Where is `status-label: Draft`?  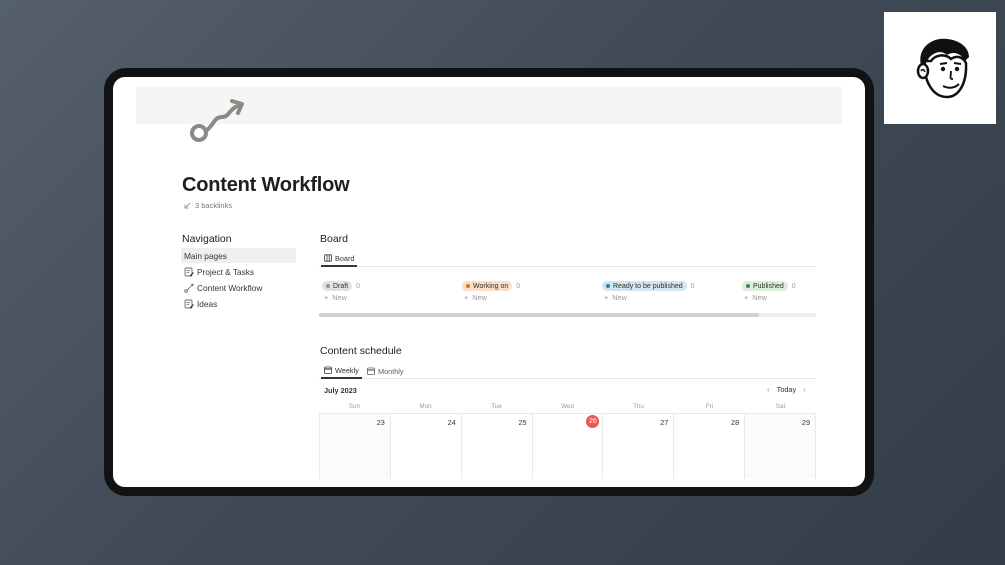
status-label: Draft is located at coordinates (341, 286).